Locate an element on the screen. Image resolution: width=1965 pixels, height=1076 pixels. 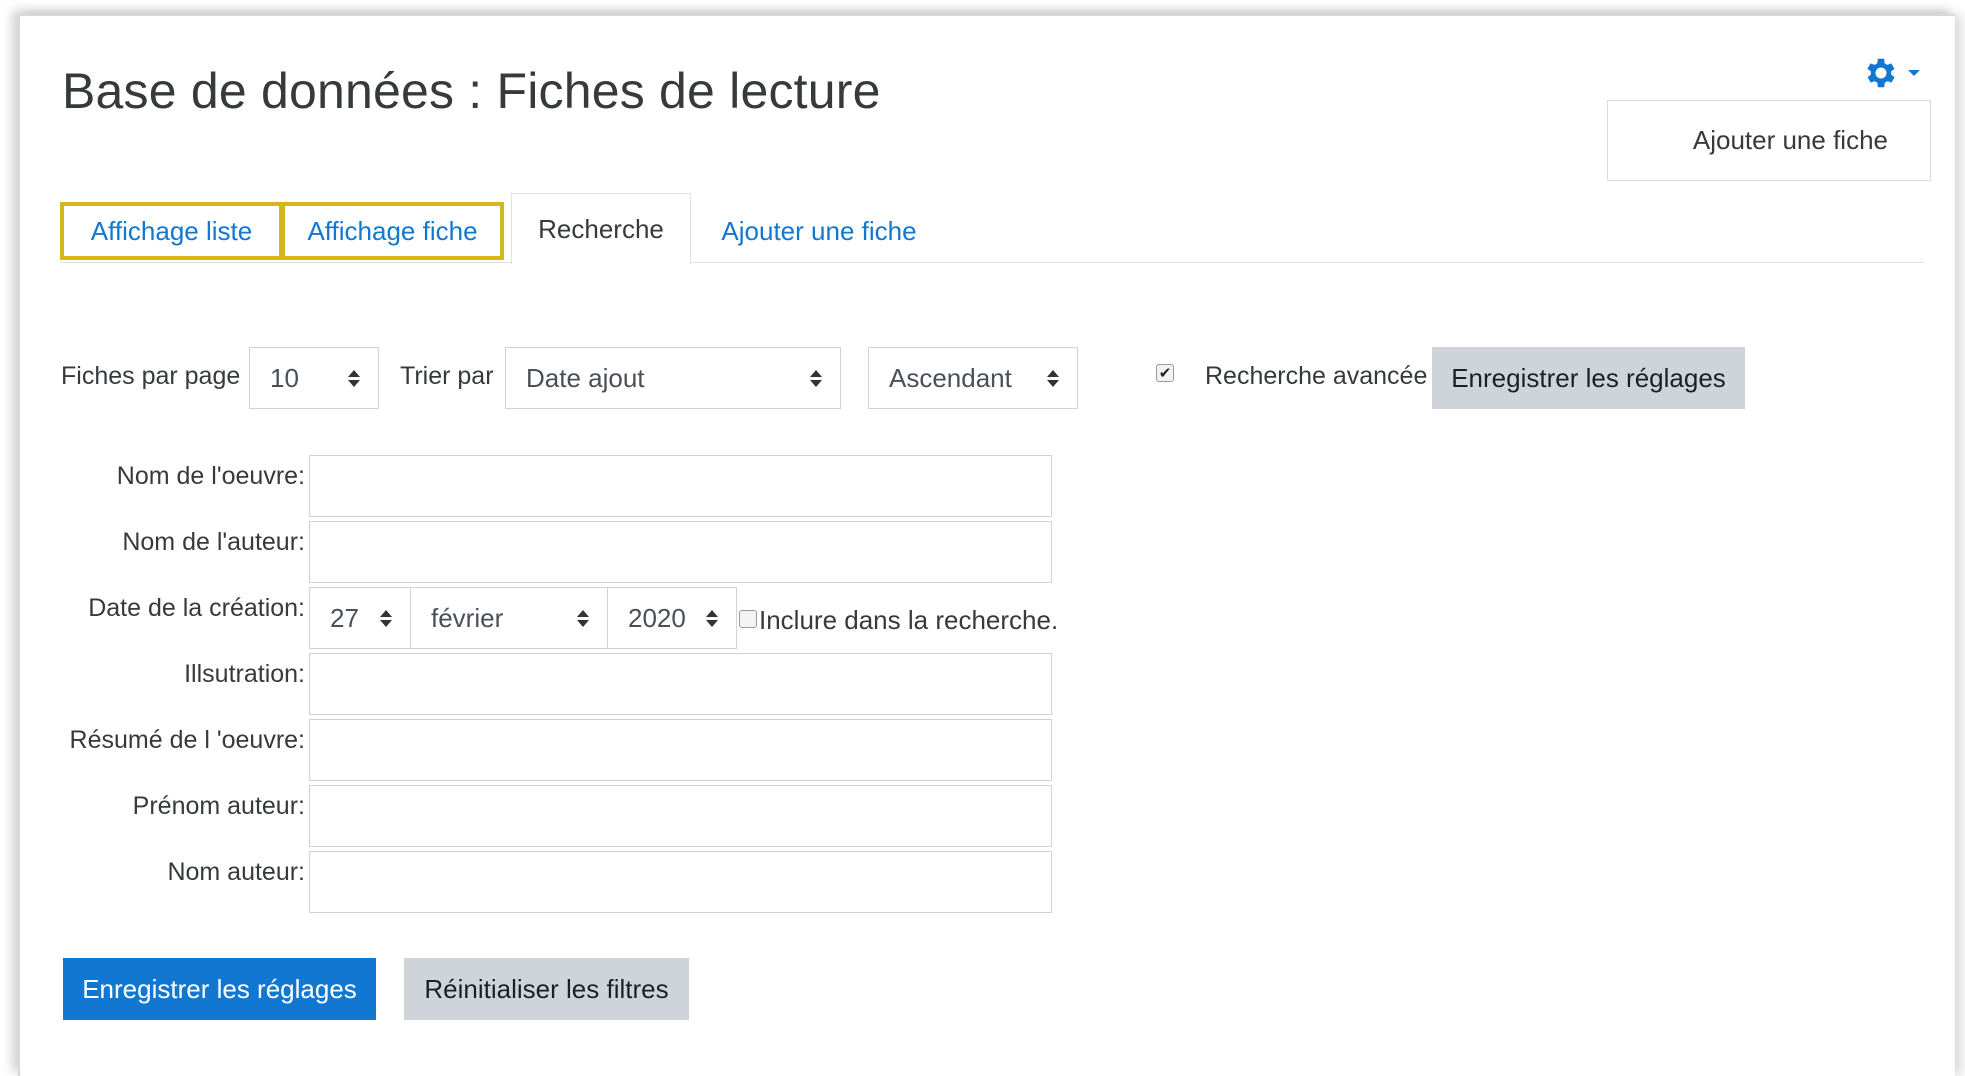
summary-label: Résumé de l 'oeuvre: is located at coordinates (187, 740).